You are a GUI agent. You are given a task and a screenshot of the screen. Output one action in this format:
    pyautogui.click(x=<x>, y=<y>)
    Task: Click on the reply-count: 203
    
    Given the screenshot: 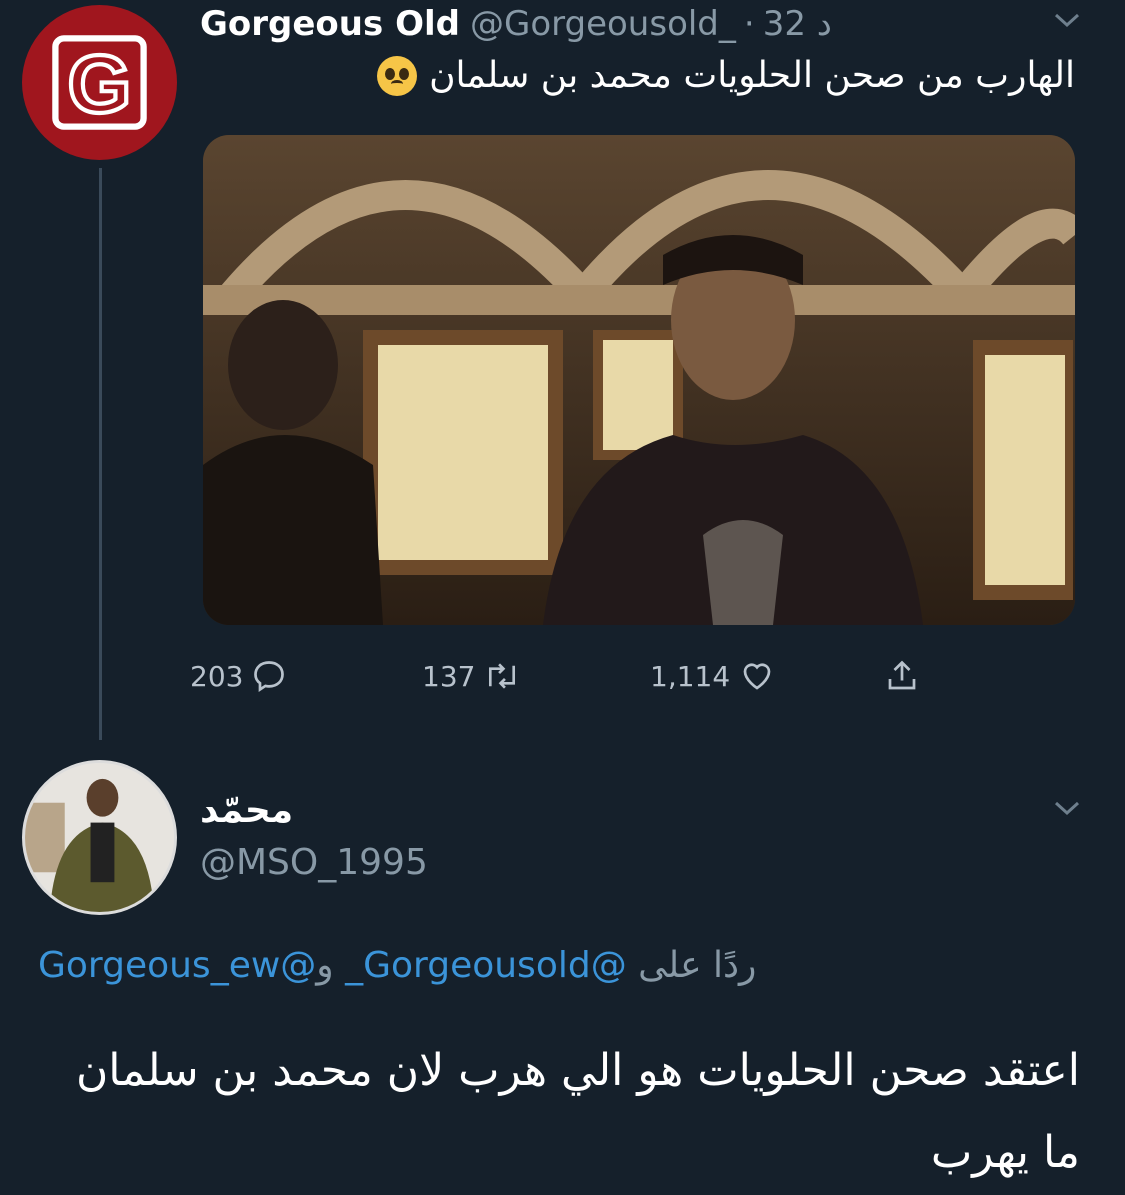 What is the action you would take?
    pyautogui.click(x=217, y=676)
    